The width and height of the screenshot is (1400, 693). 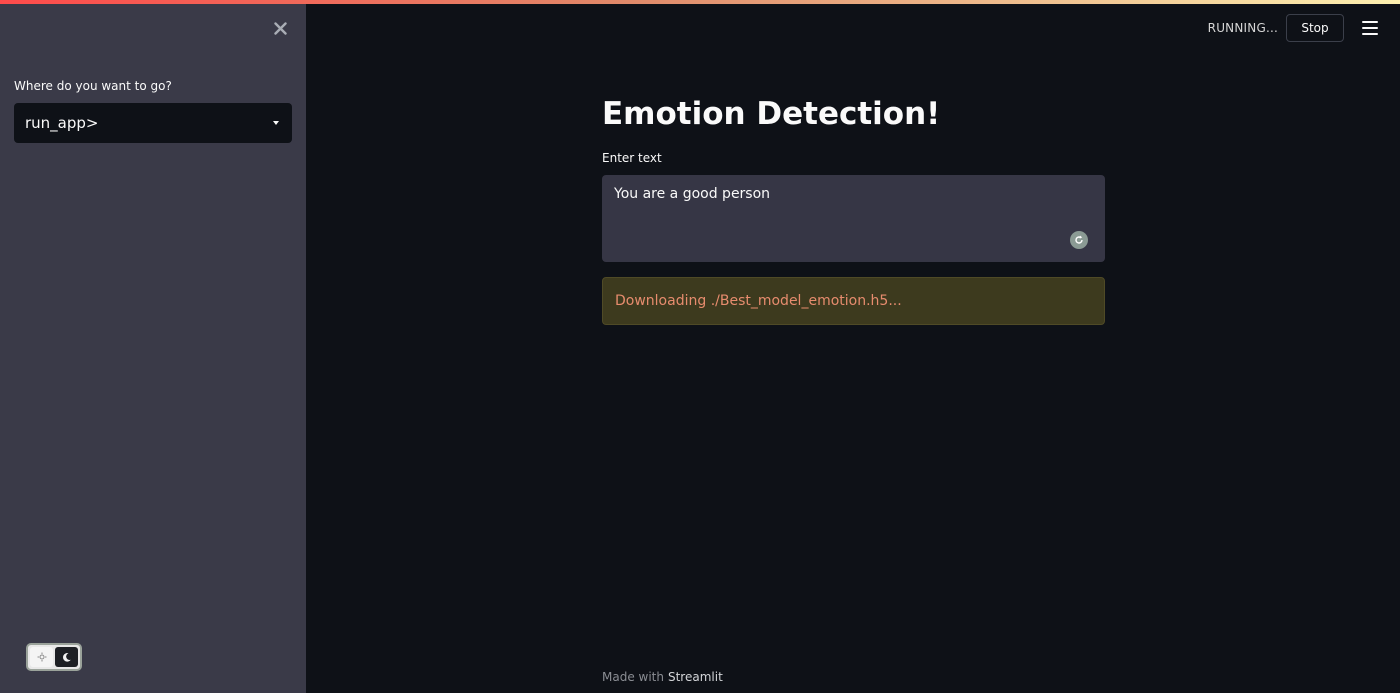 I want to click on theme-toggle, so click(x=54, y=657).